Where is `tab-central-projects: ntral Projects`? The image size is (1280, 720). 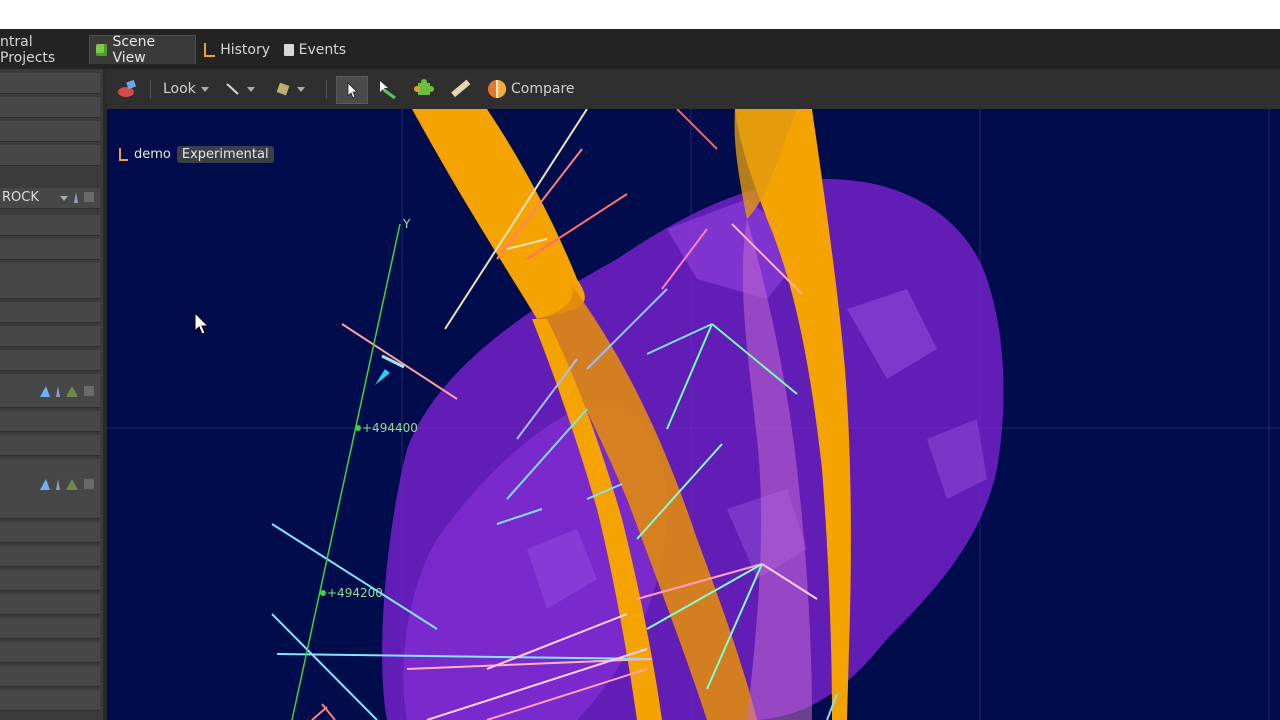 tab-central-projects: ntral Projects is located at coordinates (43, 49).